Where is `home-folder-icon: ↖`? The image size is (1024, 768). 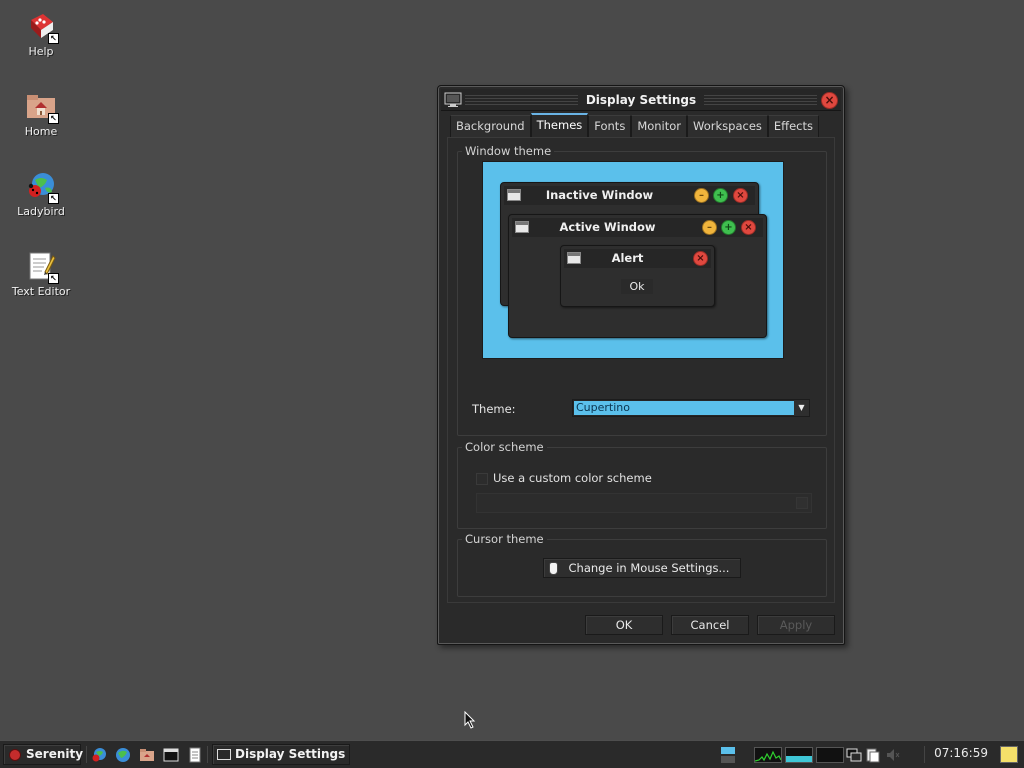
home-folder-icon: ↖ is located at coordinates (42, 107).